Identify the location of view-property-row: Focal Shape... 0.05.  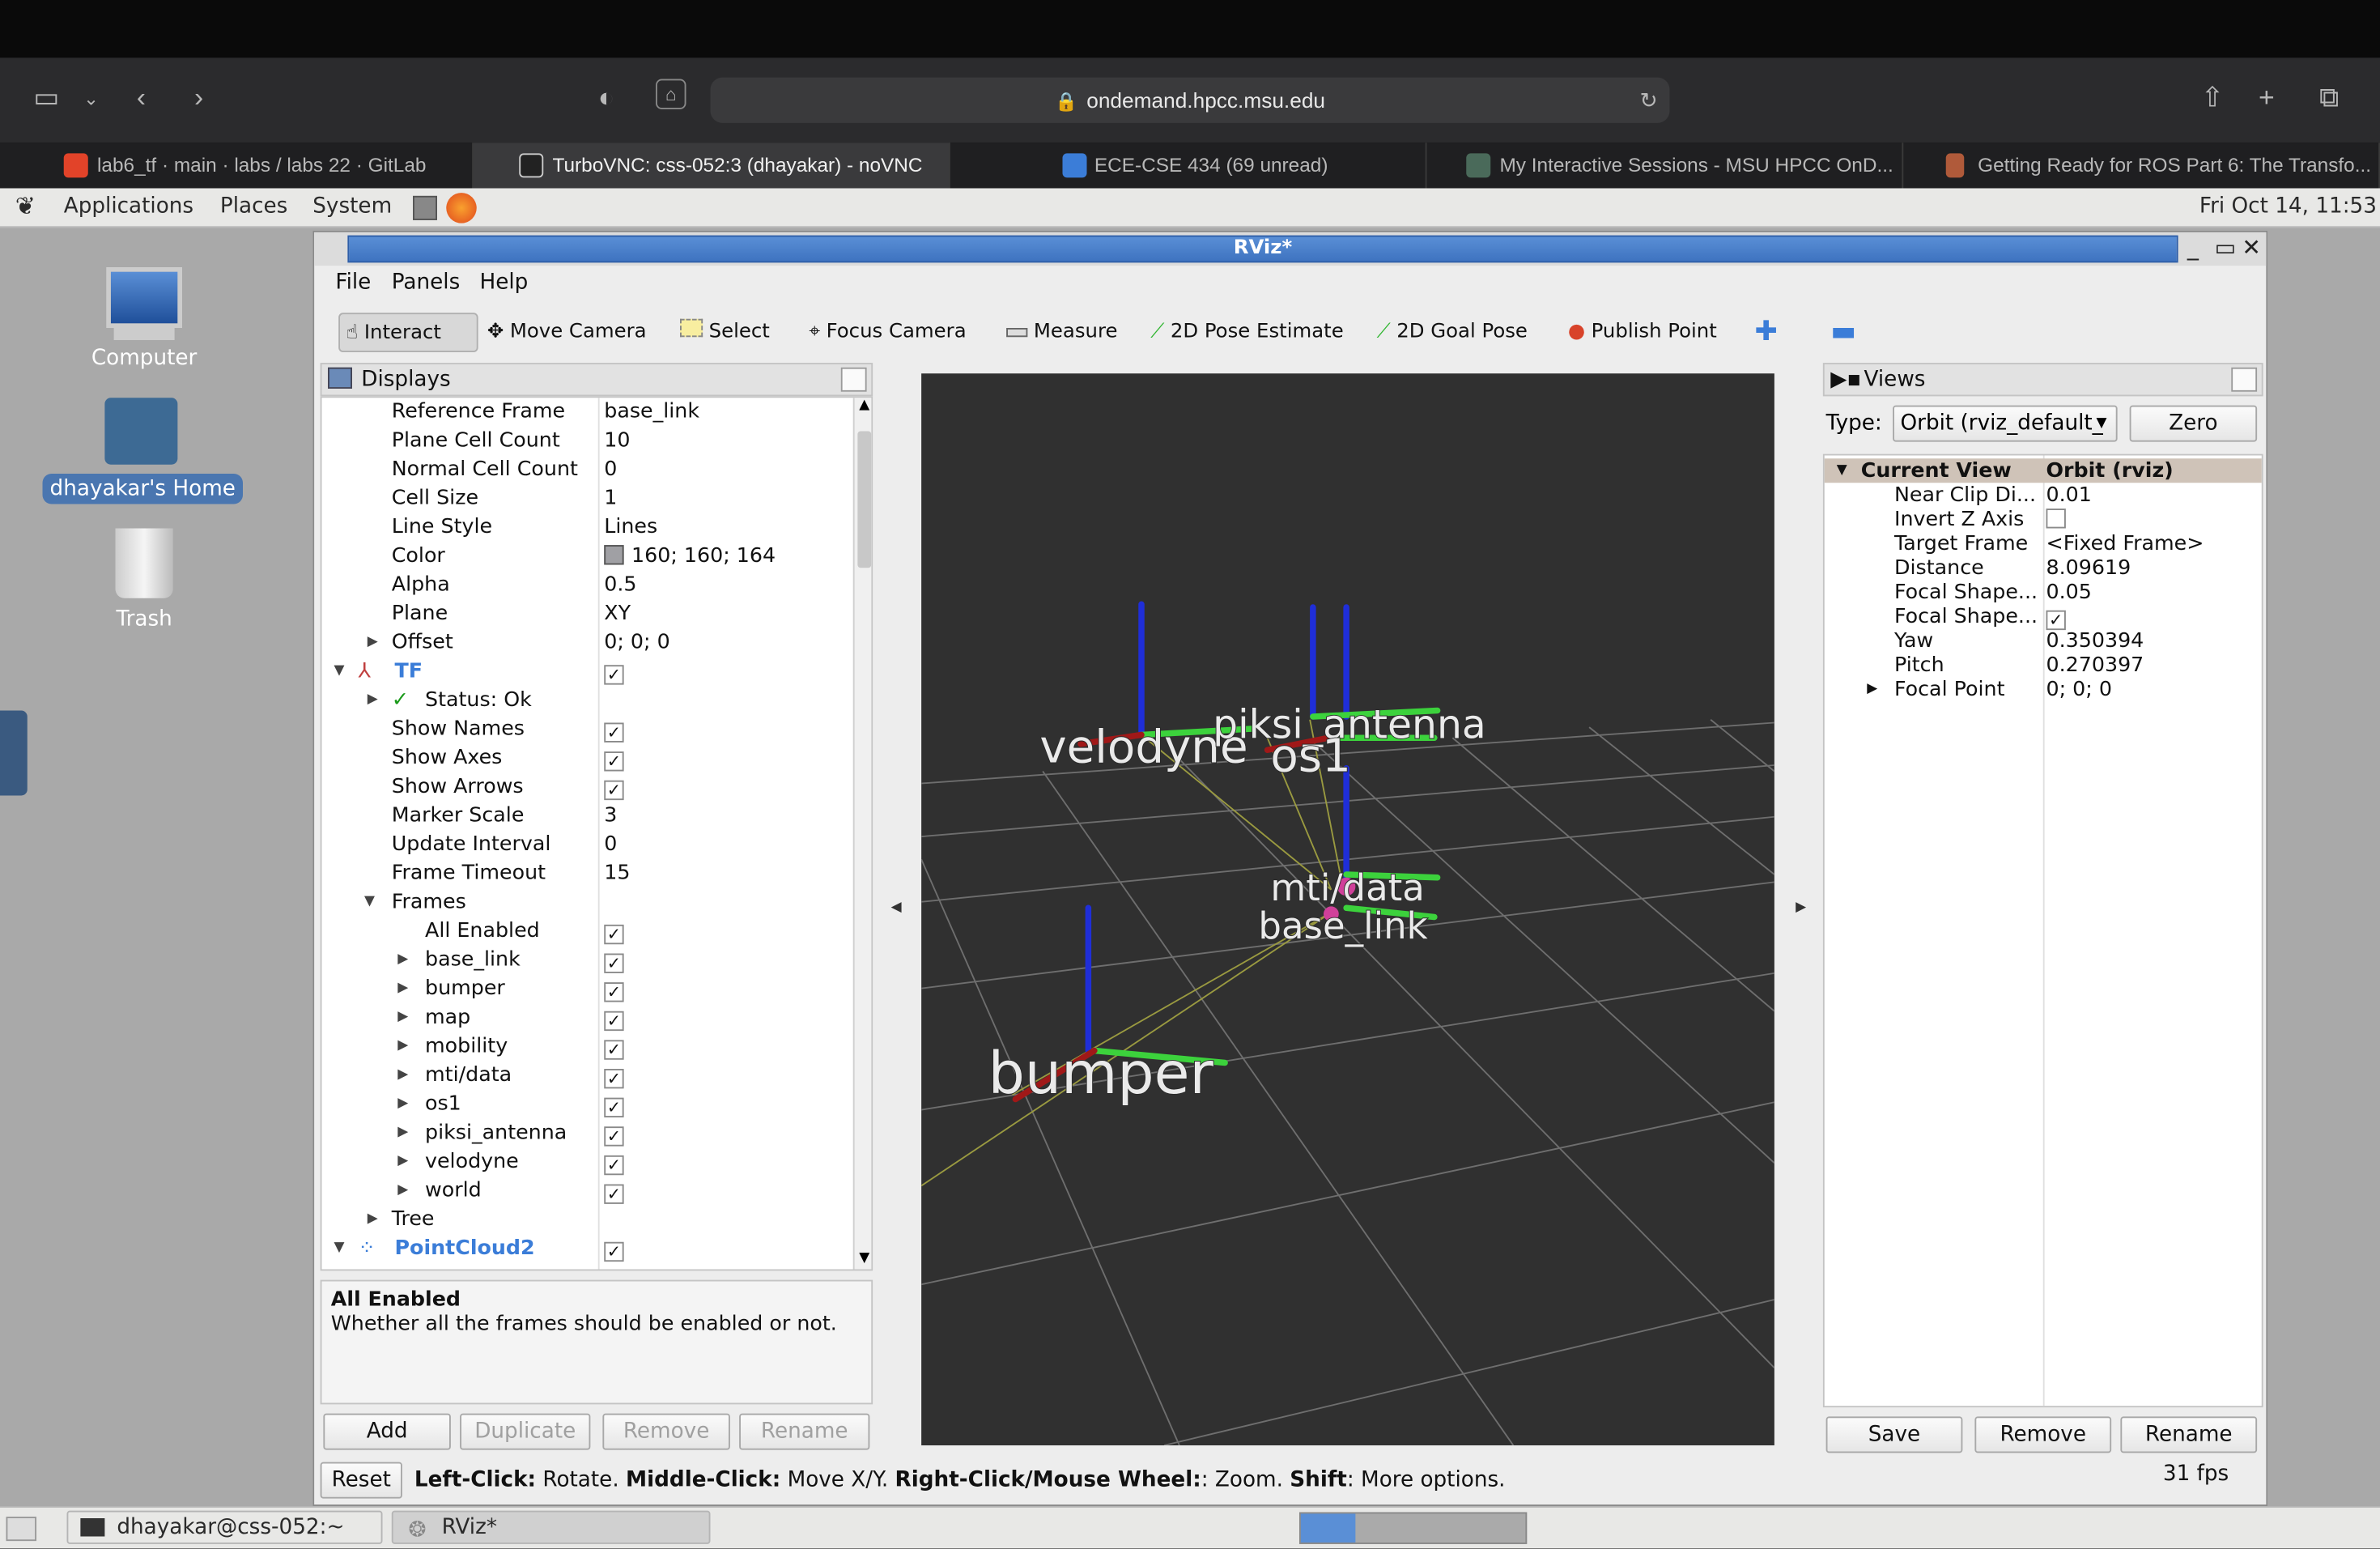
(2044, 592).